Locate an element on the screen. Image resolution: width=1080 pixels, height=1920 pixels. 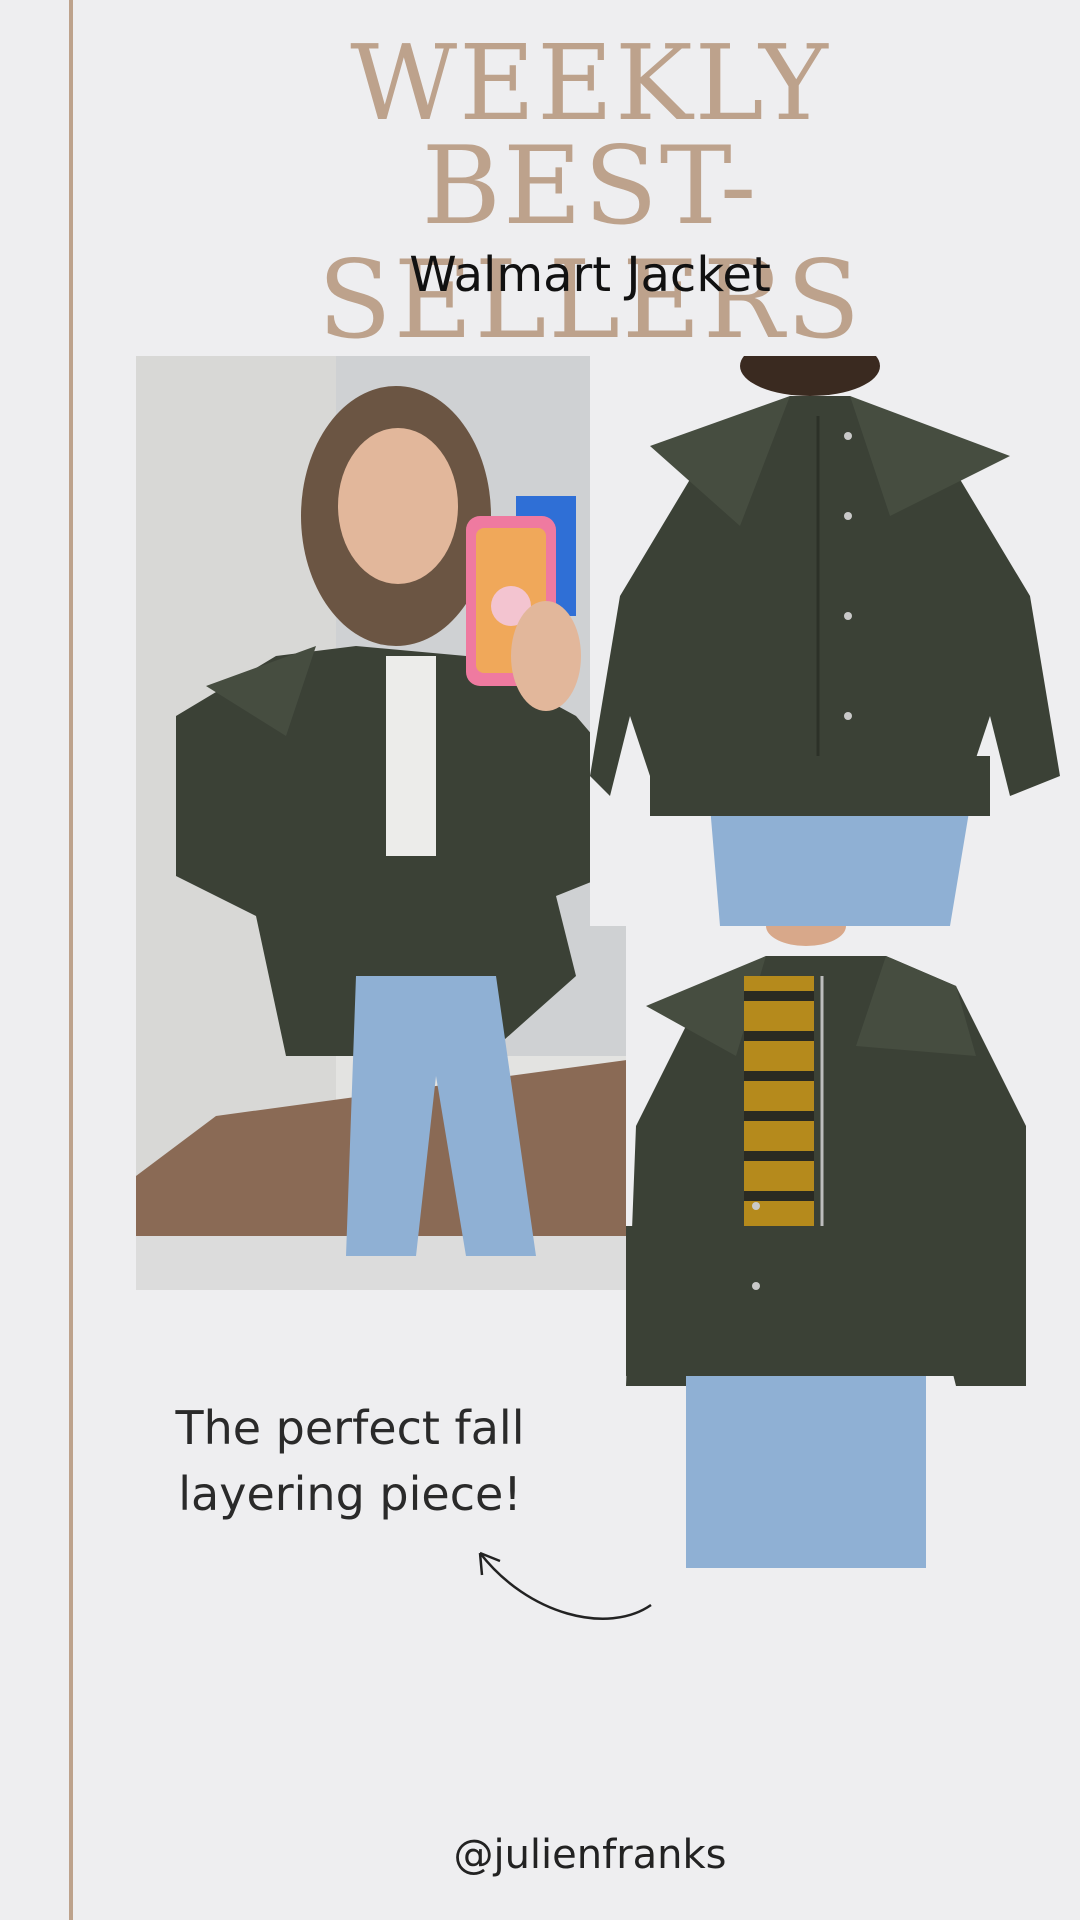
product-photo-front is located at coordinates (825, 641).